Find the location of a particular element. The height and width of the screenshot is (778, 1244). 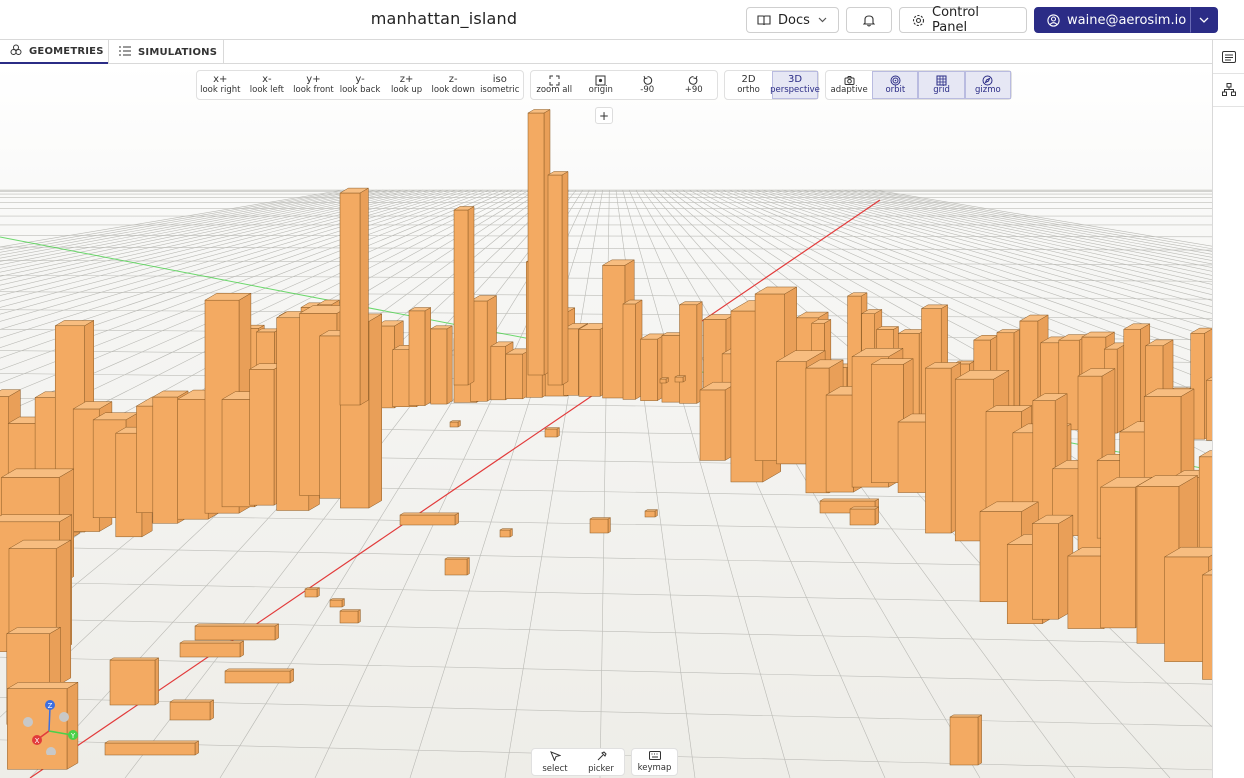

view-look-back-button: y-look back is located at coordinates (360, 85).